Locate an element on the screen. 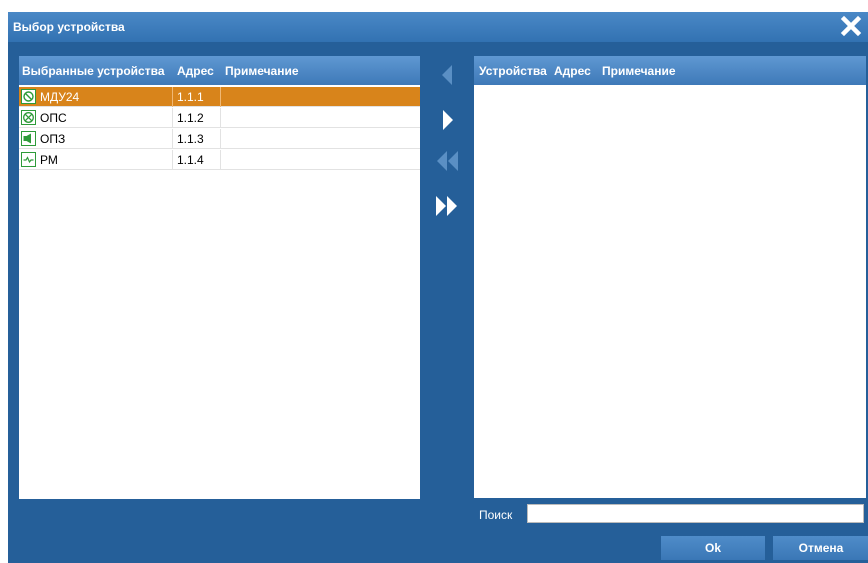  double-arrow-left-icon is located at coordinates (447, 161).